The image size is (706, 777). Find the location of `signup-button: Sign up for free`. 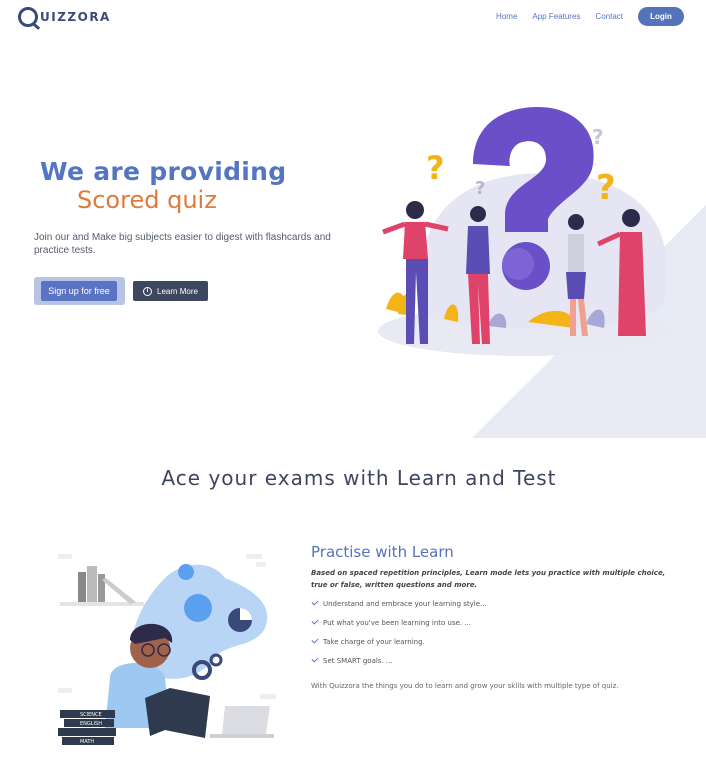

signup-button: Sign up for free is located at coordinates (79, 291).